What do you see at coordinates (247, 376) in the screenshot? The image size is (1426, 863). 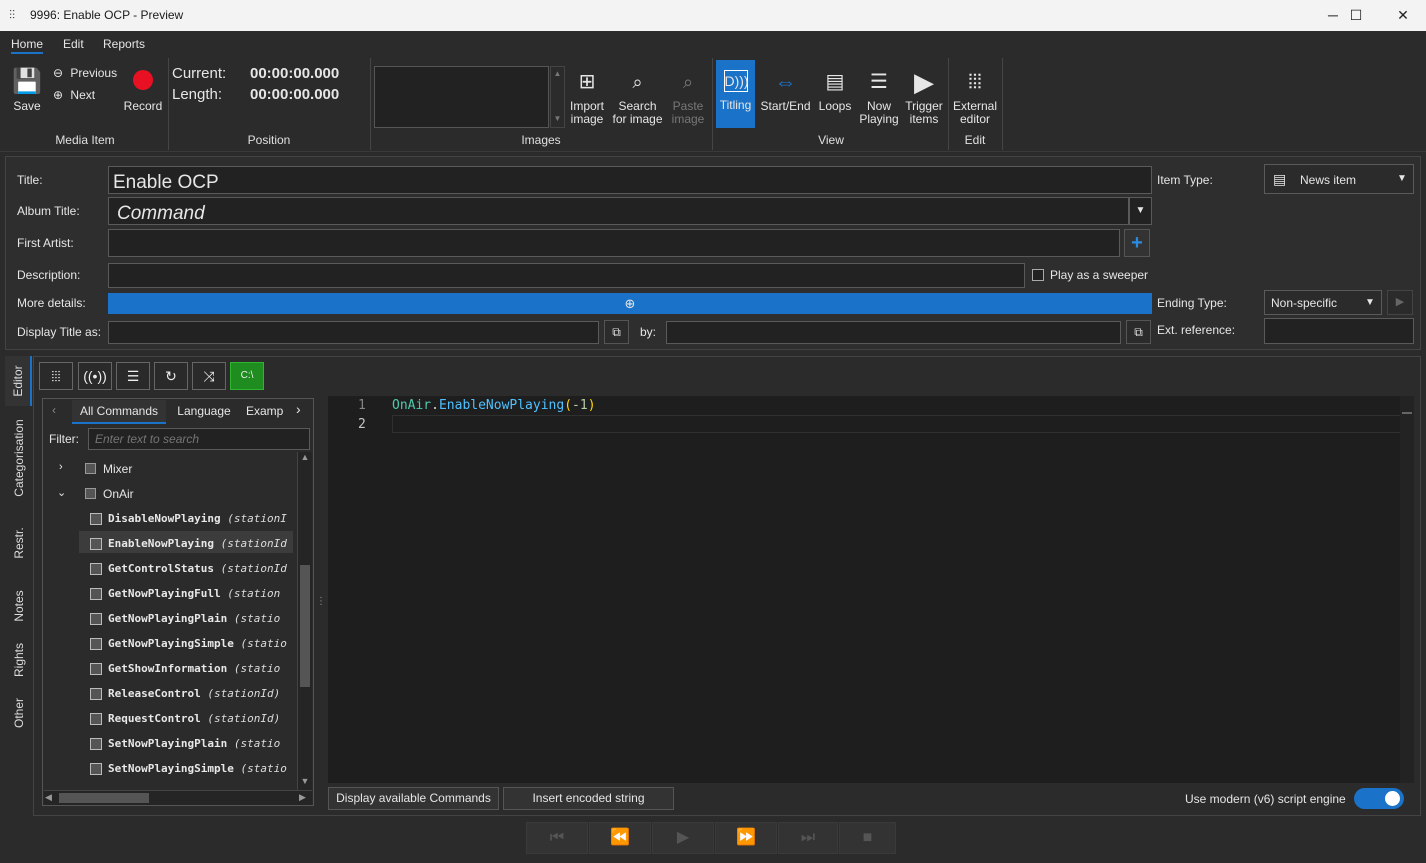 I see `script-button: C:\` at bounding box center [247, 376].